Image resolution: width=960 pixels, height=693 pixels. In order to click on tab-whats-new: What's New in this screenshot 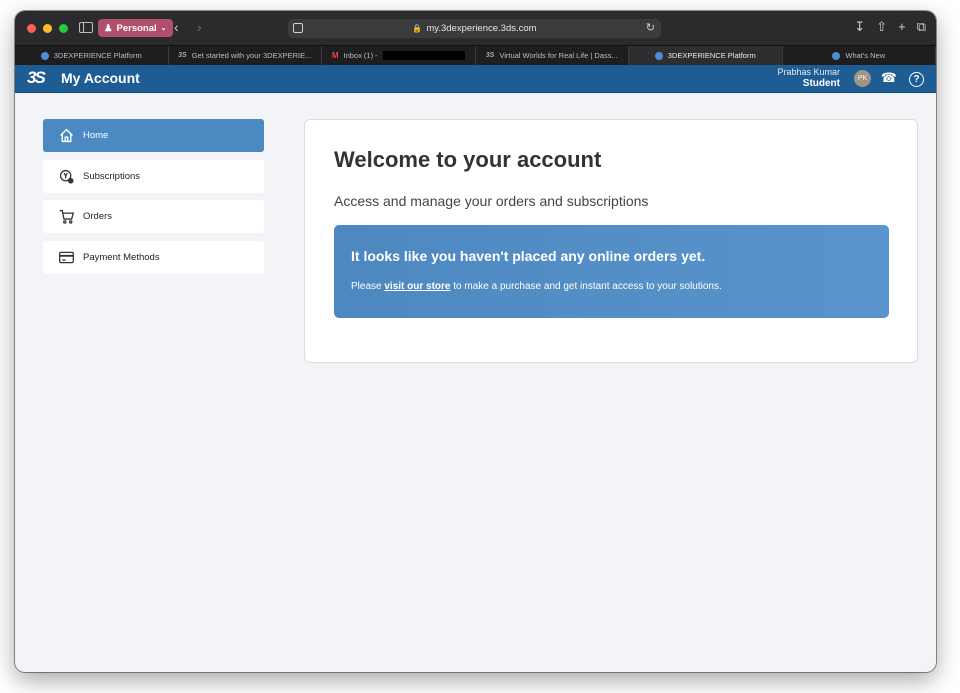, I will do `click(859, 55)`.